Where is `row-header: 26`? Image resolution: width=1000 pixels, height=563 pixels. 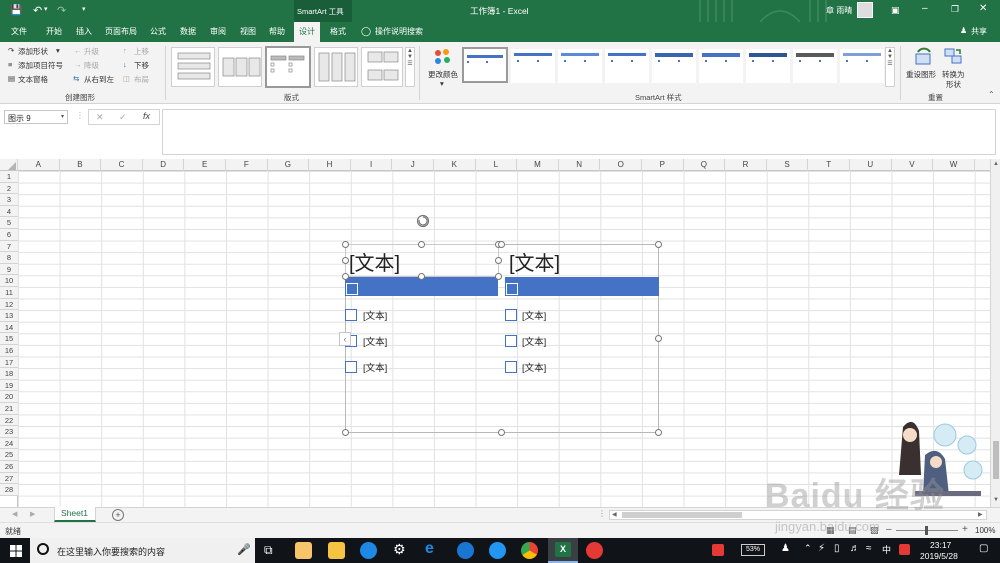
row-header: 26 is located at coordinates (9, 467).